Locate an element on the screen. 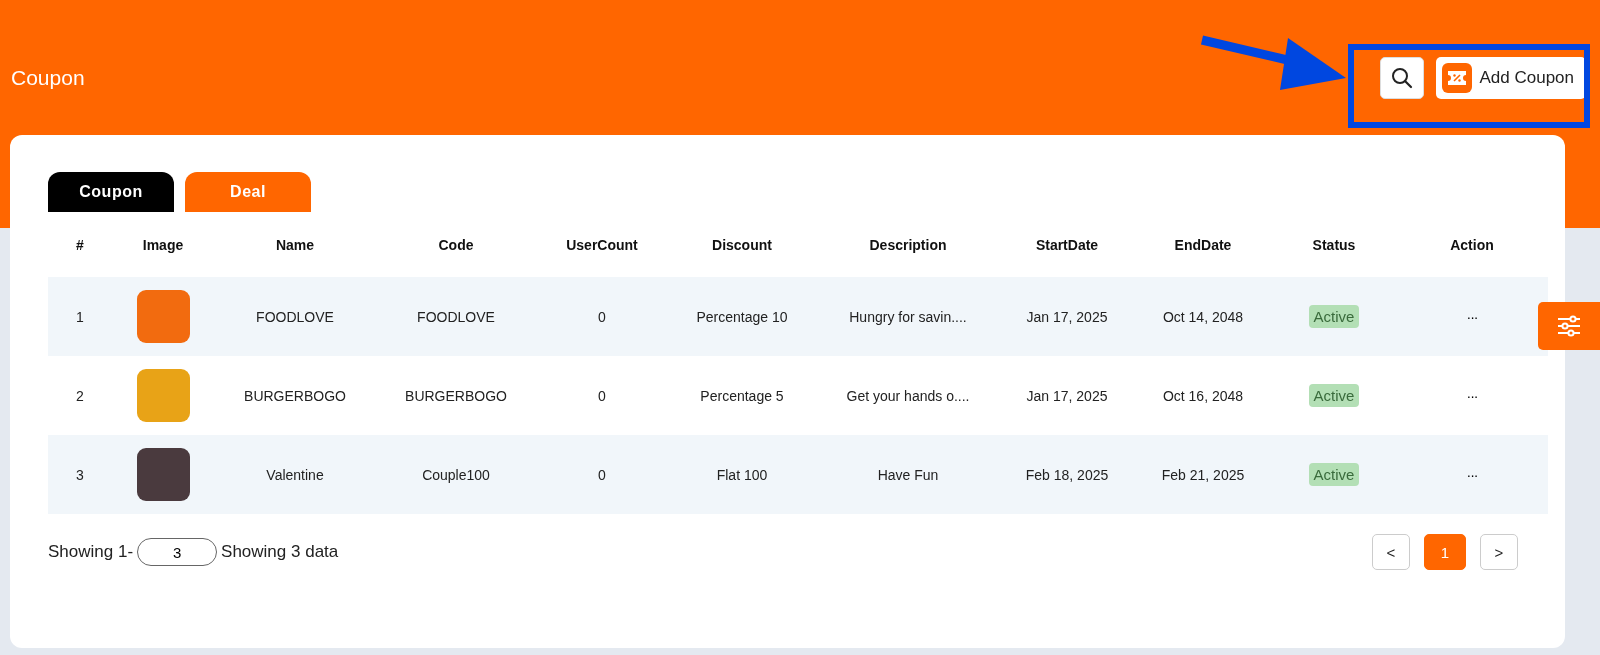 This screenshot has width=1600, height=655. table-cell: Have Fun is located at coordinates (908, 474).